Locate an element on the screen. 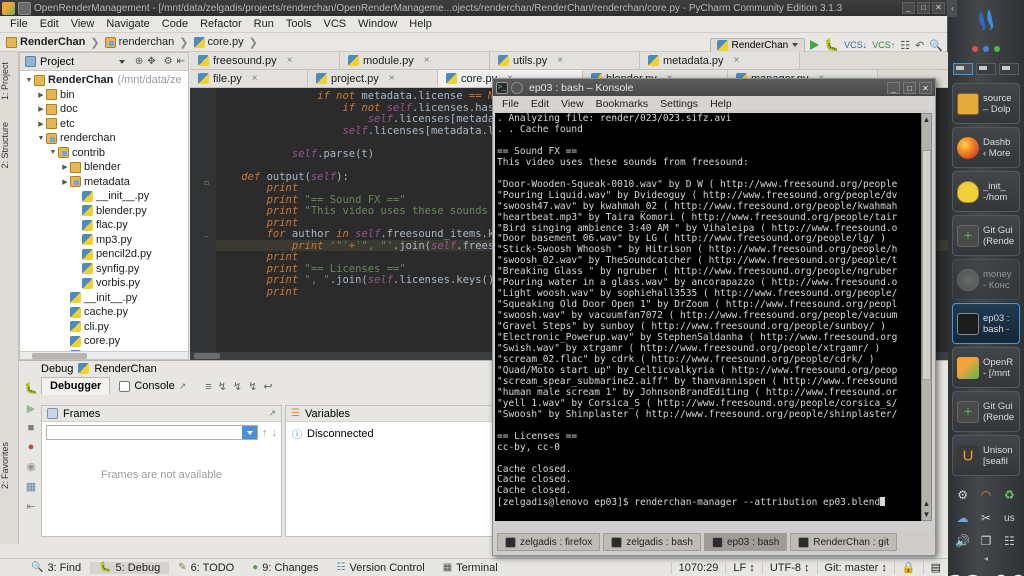 The width and height of the screenshot is (1024, 576). sidebar-item-project: 1: Project is located at coordinates (5, 81).